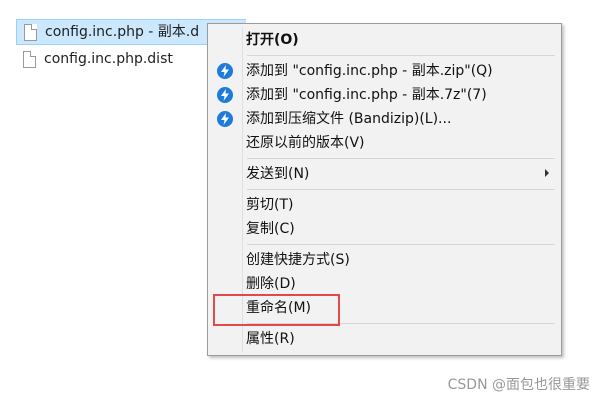 This screenshot has width=606, height=406. What do you see at coordinates (384, 260) in the screenshot?
I see `menu-item-create-shortcut: 创建快捷方式(S)` at bounding box center [384, 260].